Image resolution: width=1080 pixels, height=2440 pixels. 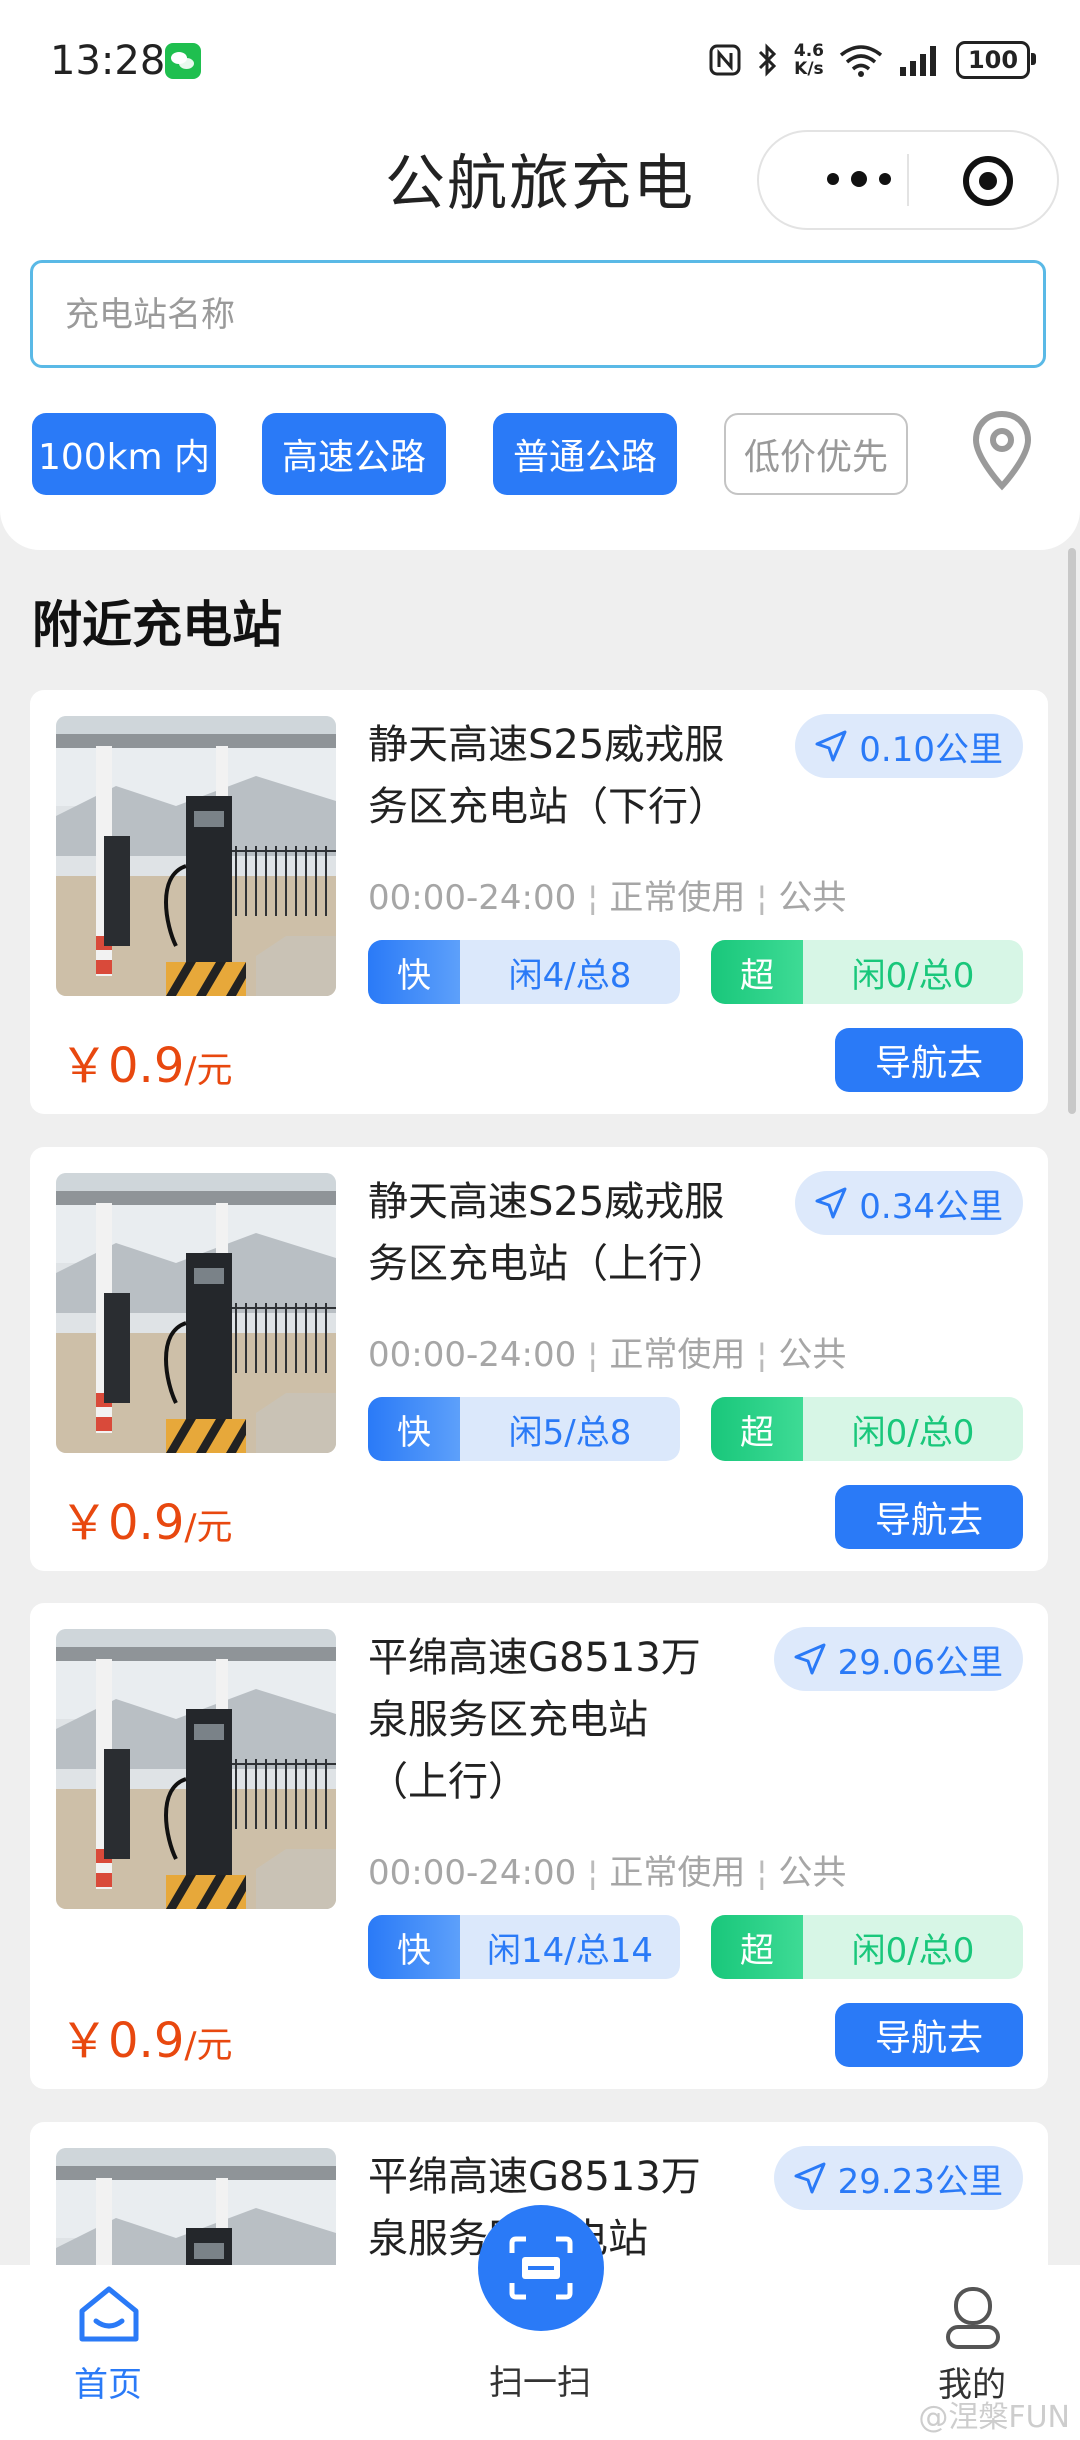 I want to click on tab-home: 首页, so click(x=108, y=2352).